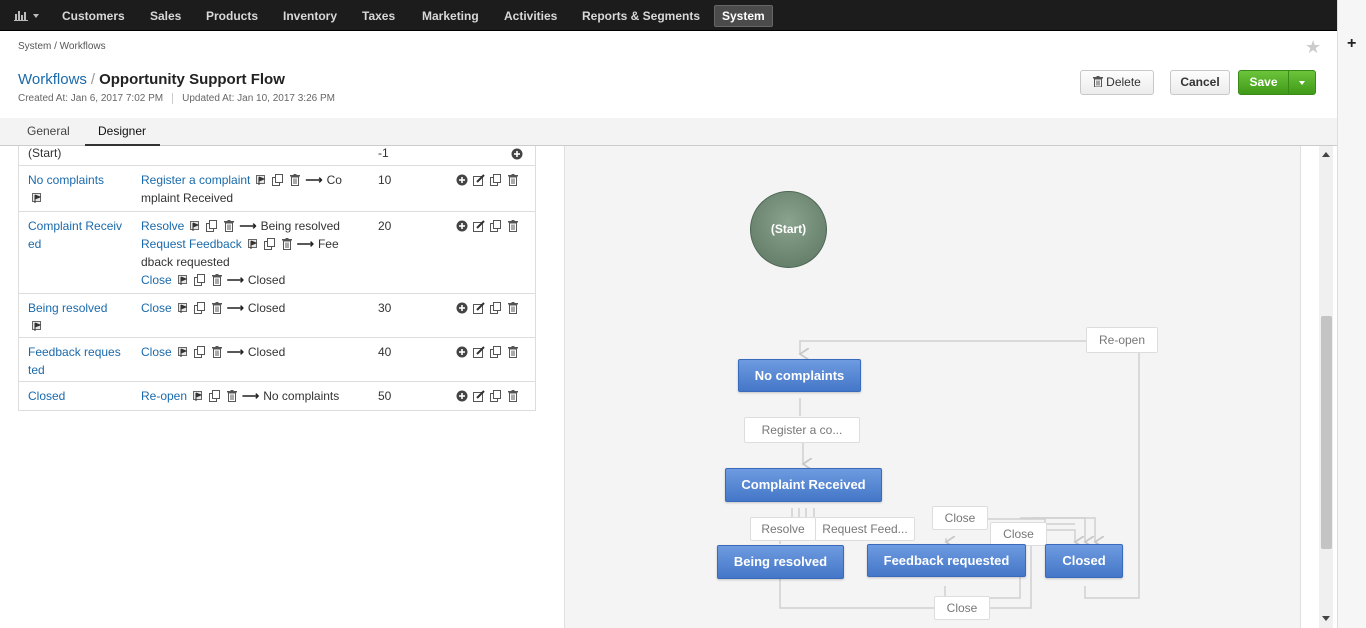  What do you see at coordinates (310, 17) in the screenshot?
I see `nav-inventory: Inventory` at bounding box center [310, 17].